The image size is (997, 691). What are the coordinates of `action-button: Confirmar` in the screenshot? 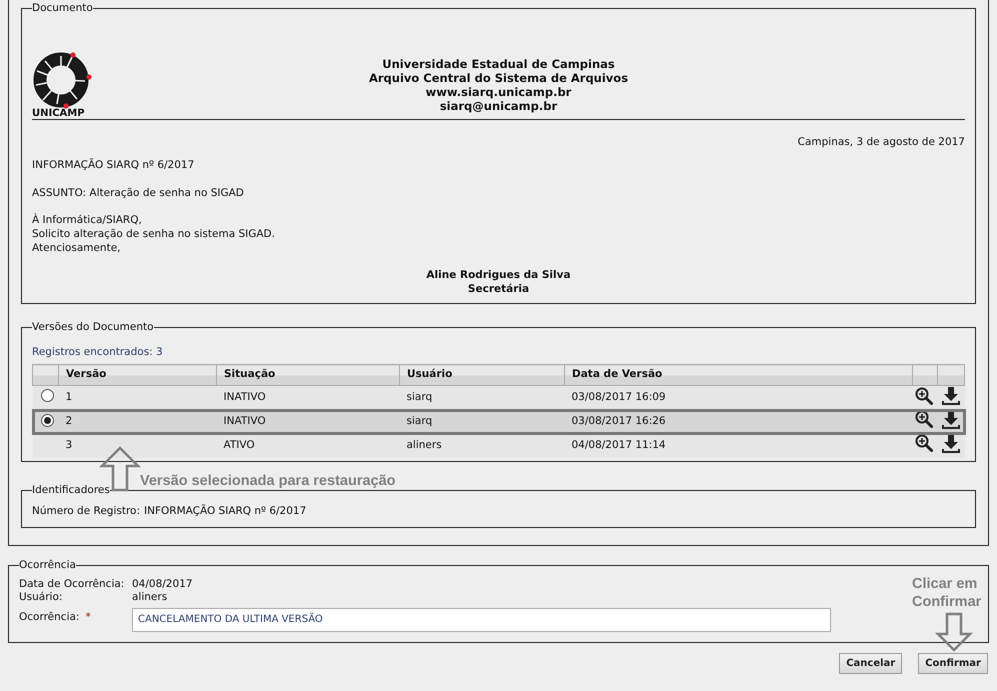 It's located at (953, 663).